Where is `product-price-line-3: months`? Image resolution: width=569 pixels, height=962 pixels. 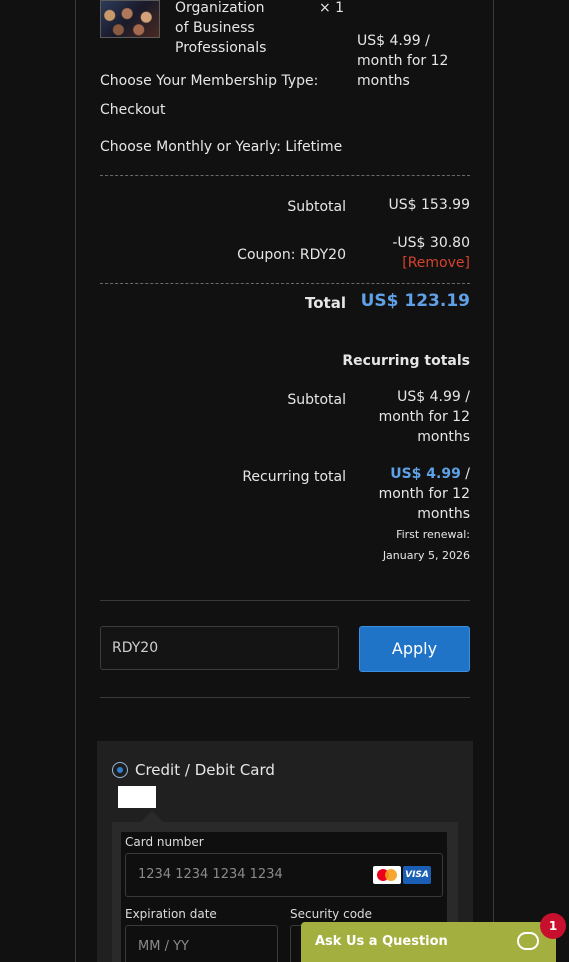 product-price-line-3: months is located at coordinates (383, 81).